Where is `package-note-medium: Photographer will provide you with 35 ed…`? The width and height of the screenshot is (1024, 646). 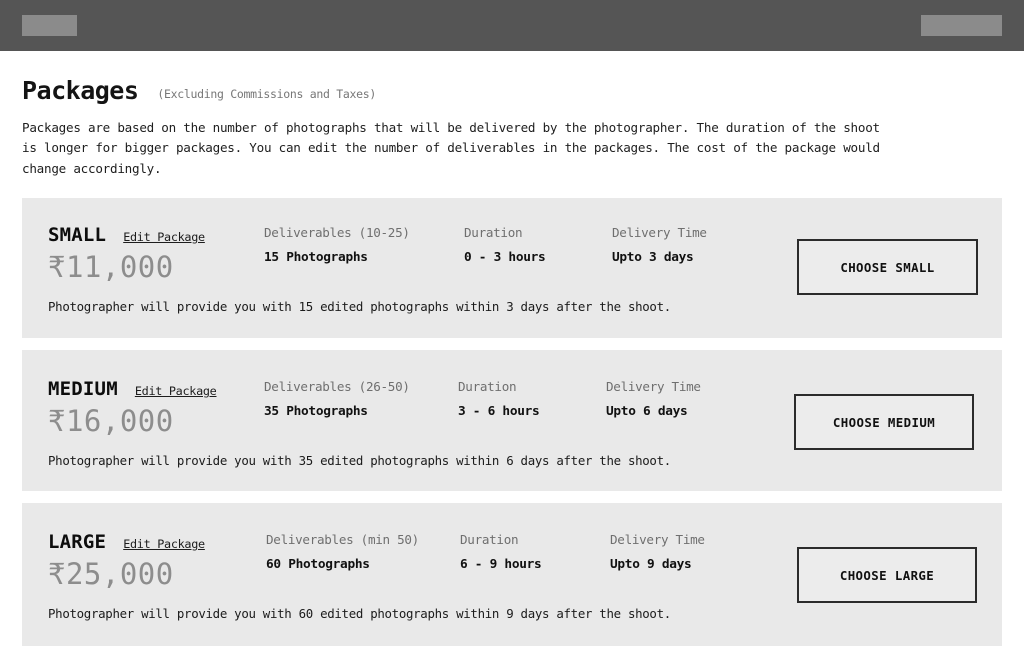 package-note-medium: Photographer will provide you with 35 ed… is located at coordinates (359, 461).